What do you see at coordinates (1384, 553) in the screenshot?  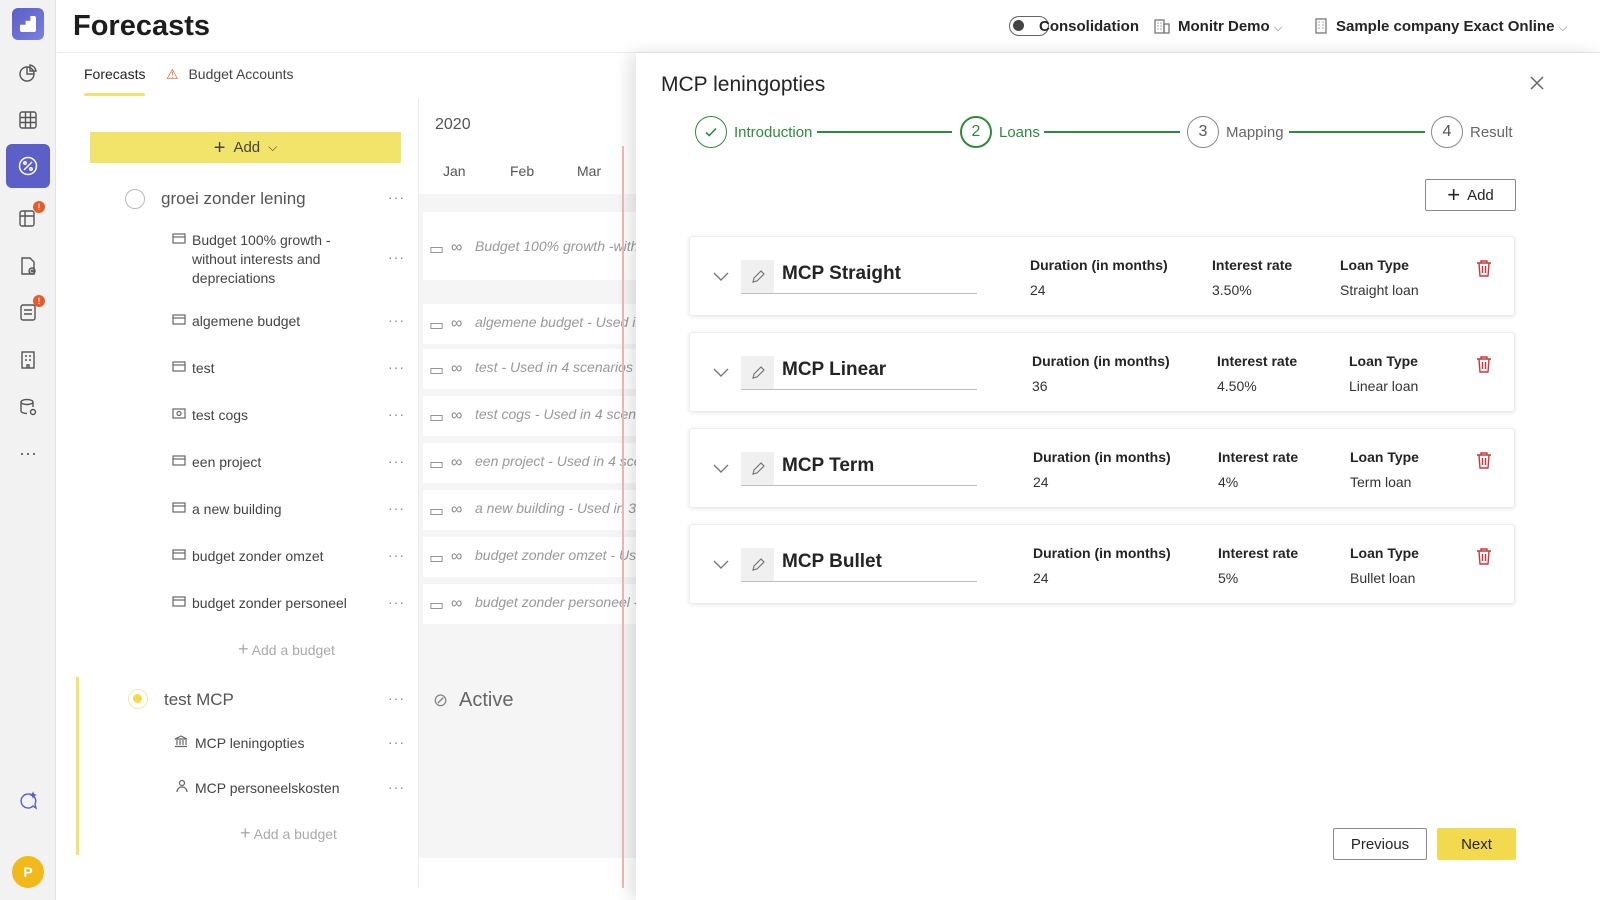 I see `loan-type-header: Loan Type` at bounding box center [1384, 553].